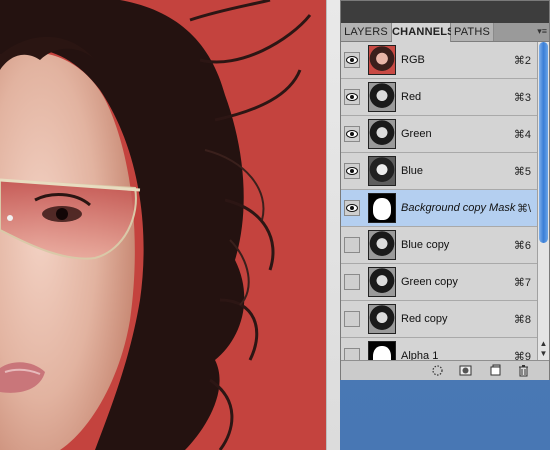 The width and height of the screenshot is (550, 450). I want to click on channel-name: Green copy, so click(429, 282).